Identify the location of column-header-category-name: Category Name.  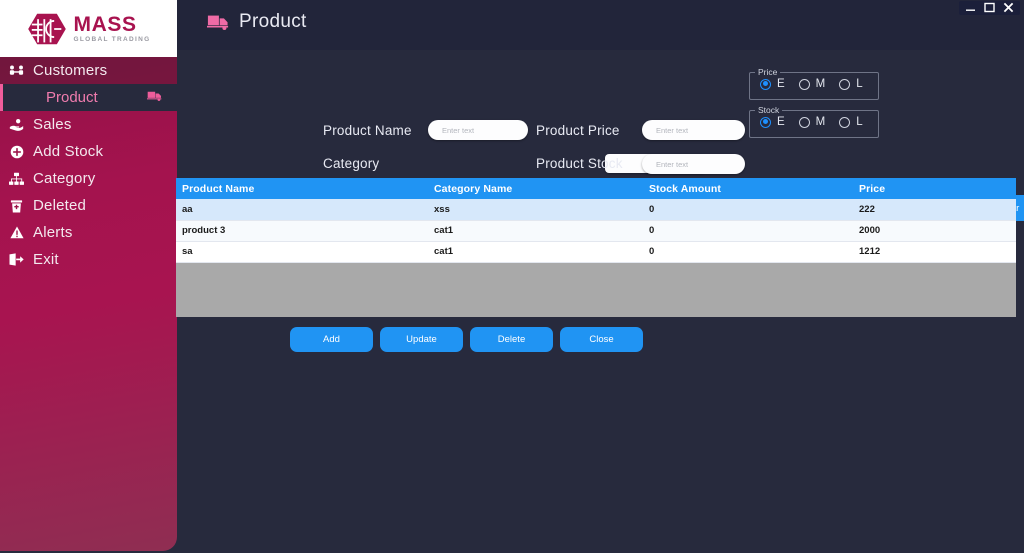
(535, 188).